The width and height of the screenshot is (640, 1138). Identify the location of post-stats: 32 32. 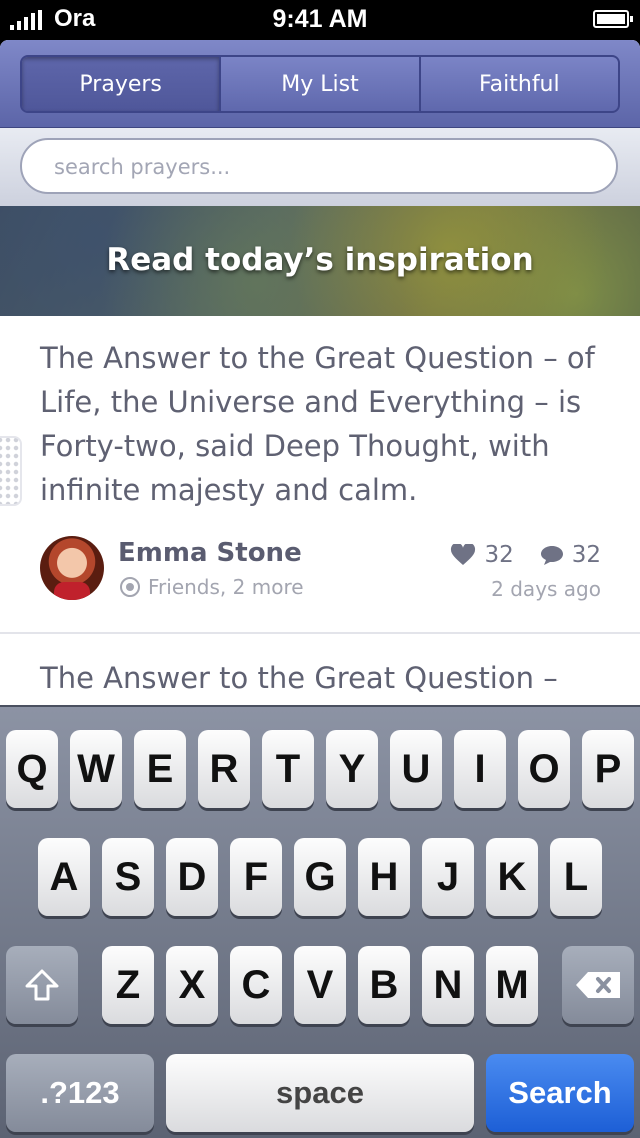
(525, 555).